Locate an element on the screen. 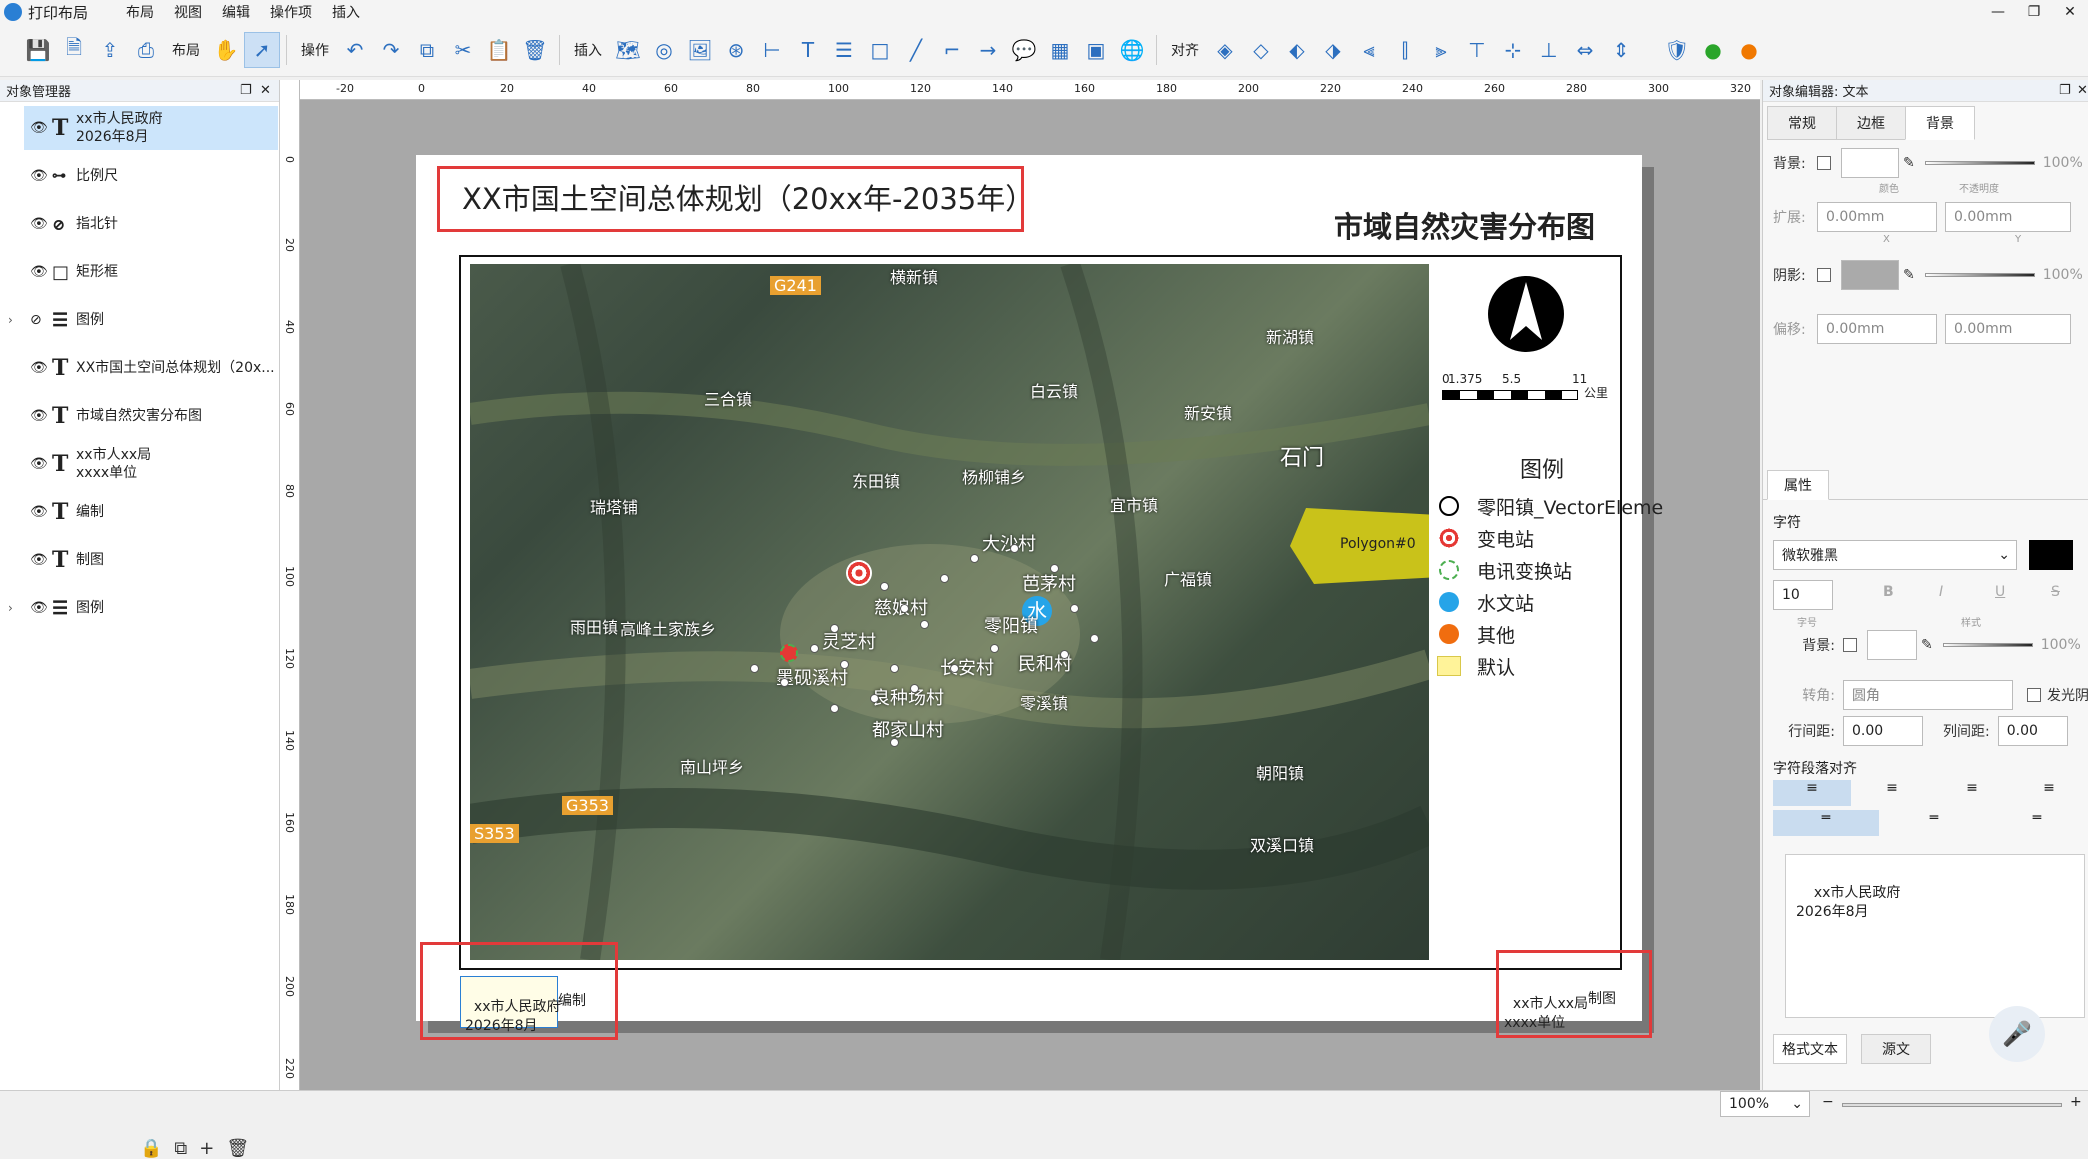  taobao-icon: ● is located at coordinates (1749, 50).